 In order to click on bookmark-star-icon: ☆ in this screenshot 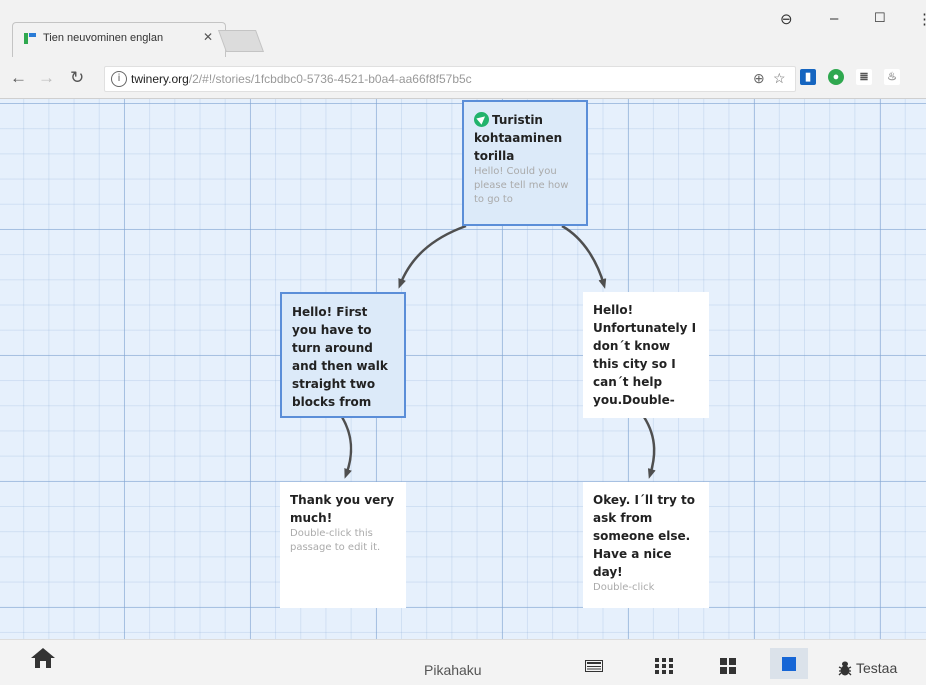, I will do `click(779, 78)`.